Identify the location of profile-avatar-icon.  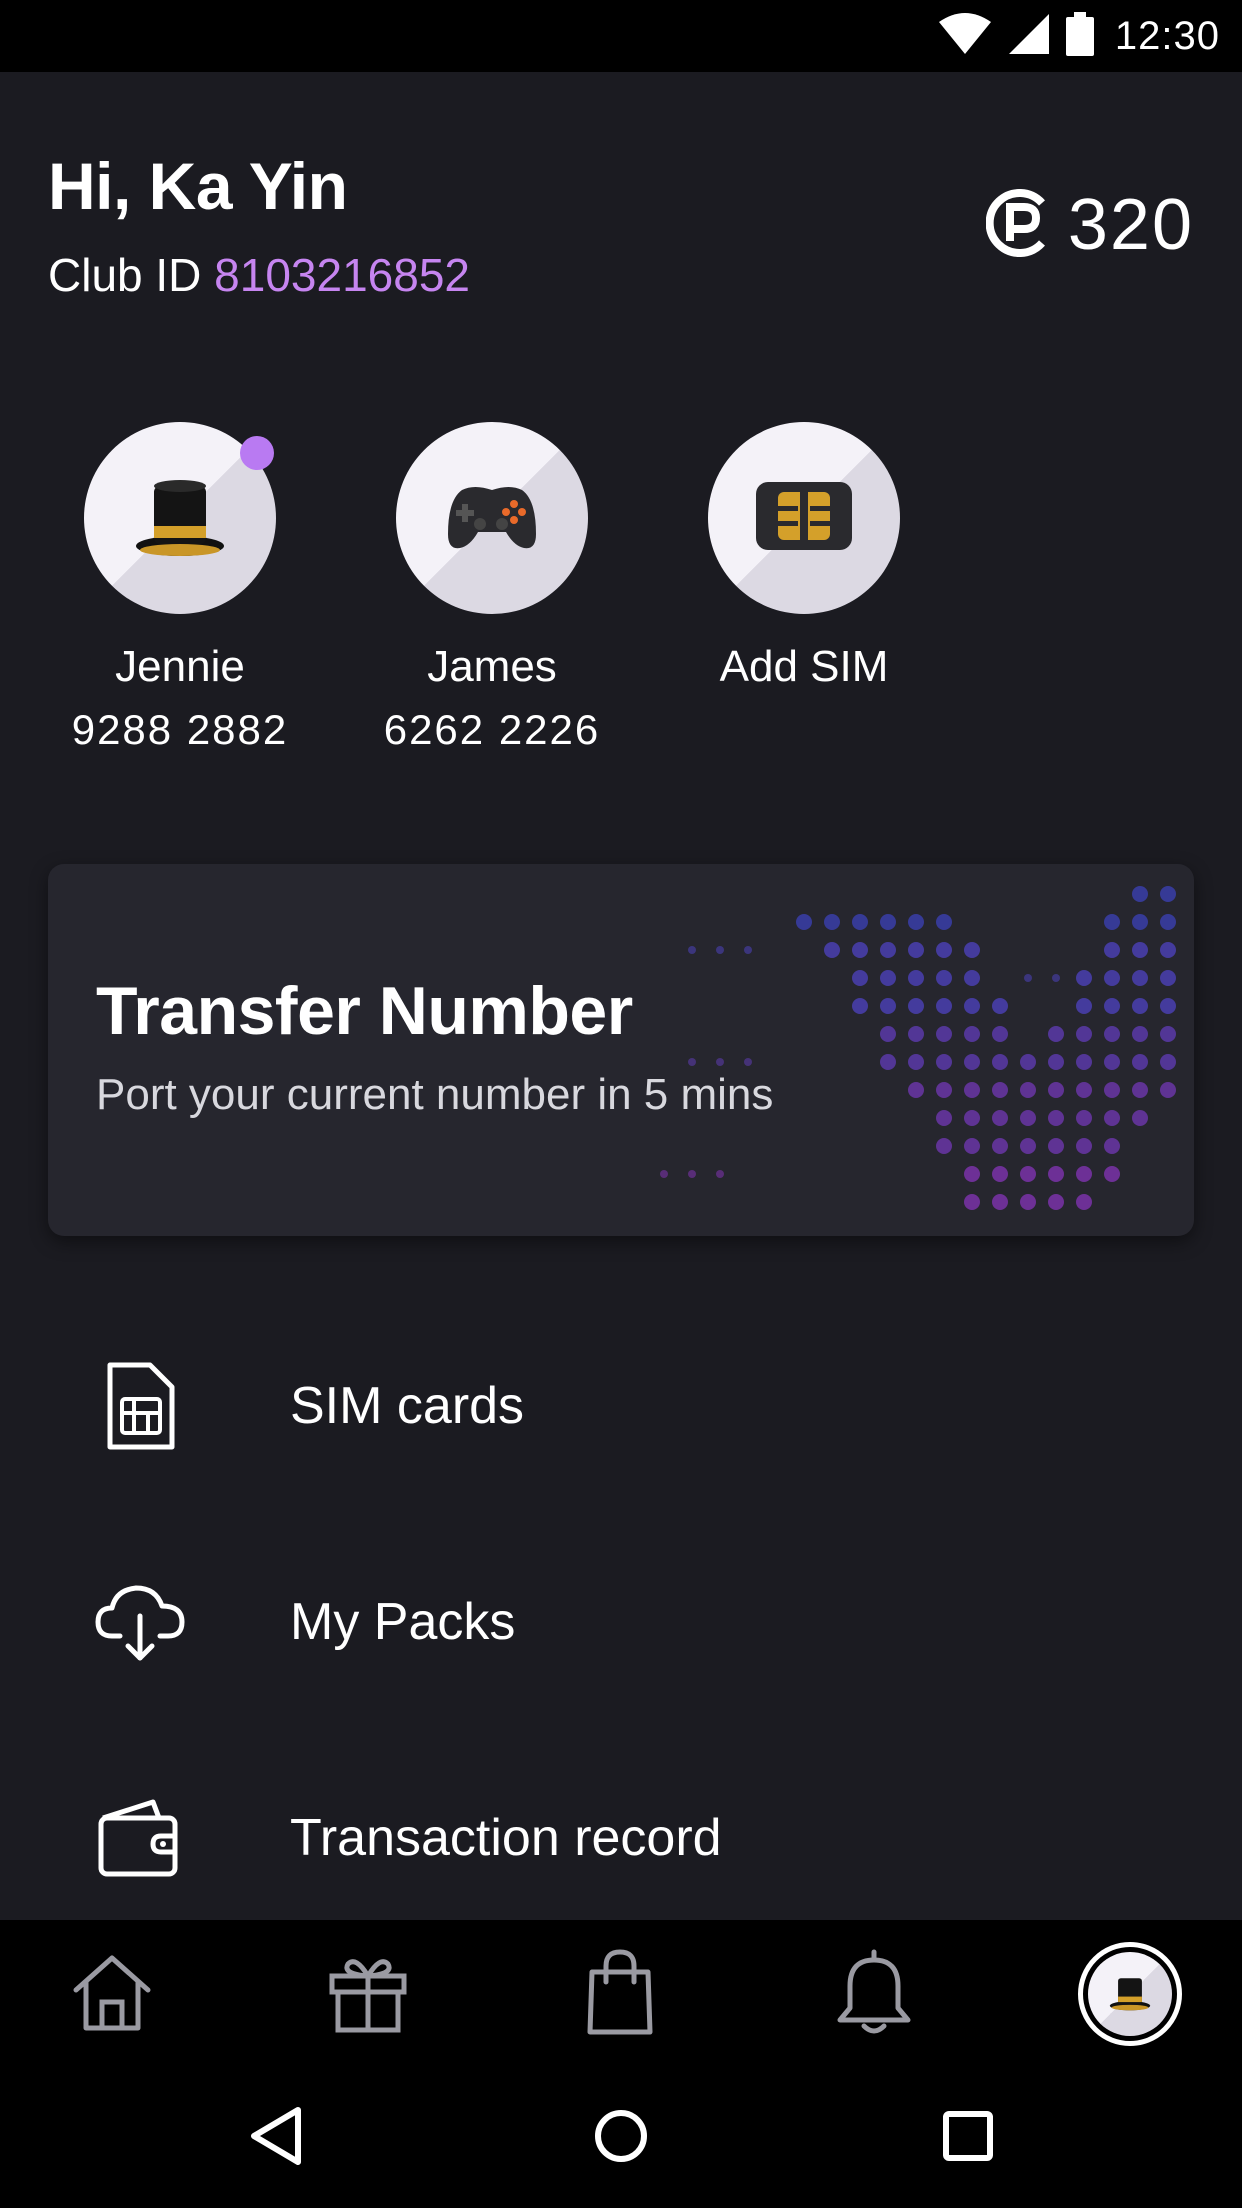
(1130, 1994).